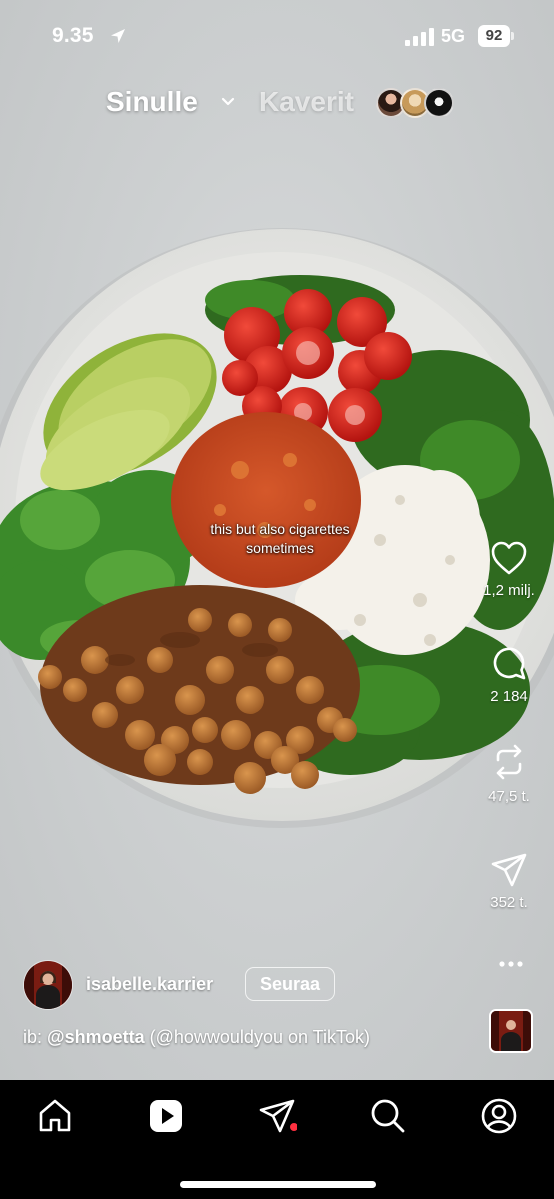 The image size is (554, 1199). I want to click on nav-reels, so click(166, 1116).